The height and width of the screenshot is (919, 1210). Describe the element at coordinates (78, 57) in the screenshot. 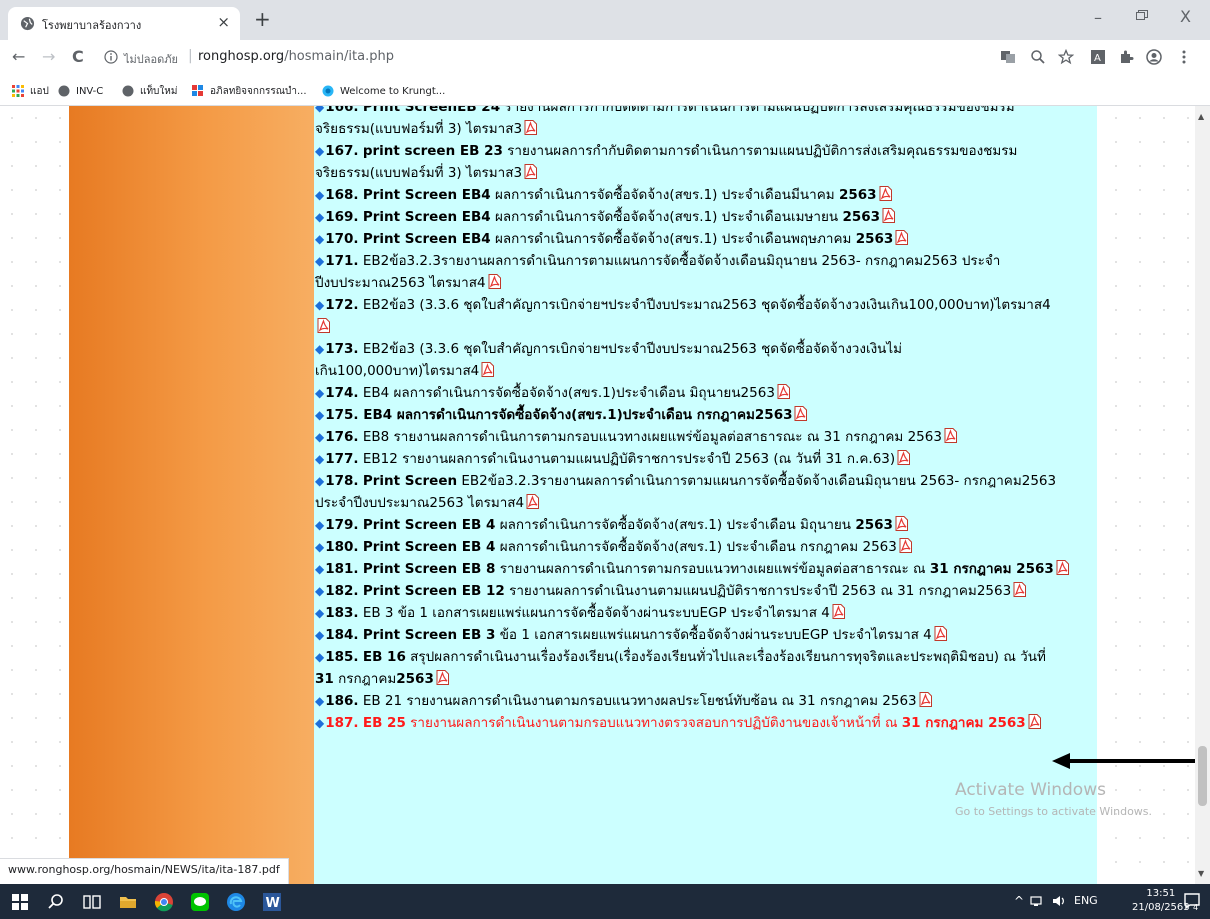

I see `reload-button: C` at that location.